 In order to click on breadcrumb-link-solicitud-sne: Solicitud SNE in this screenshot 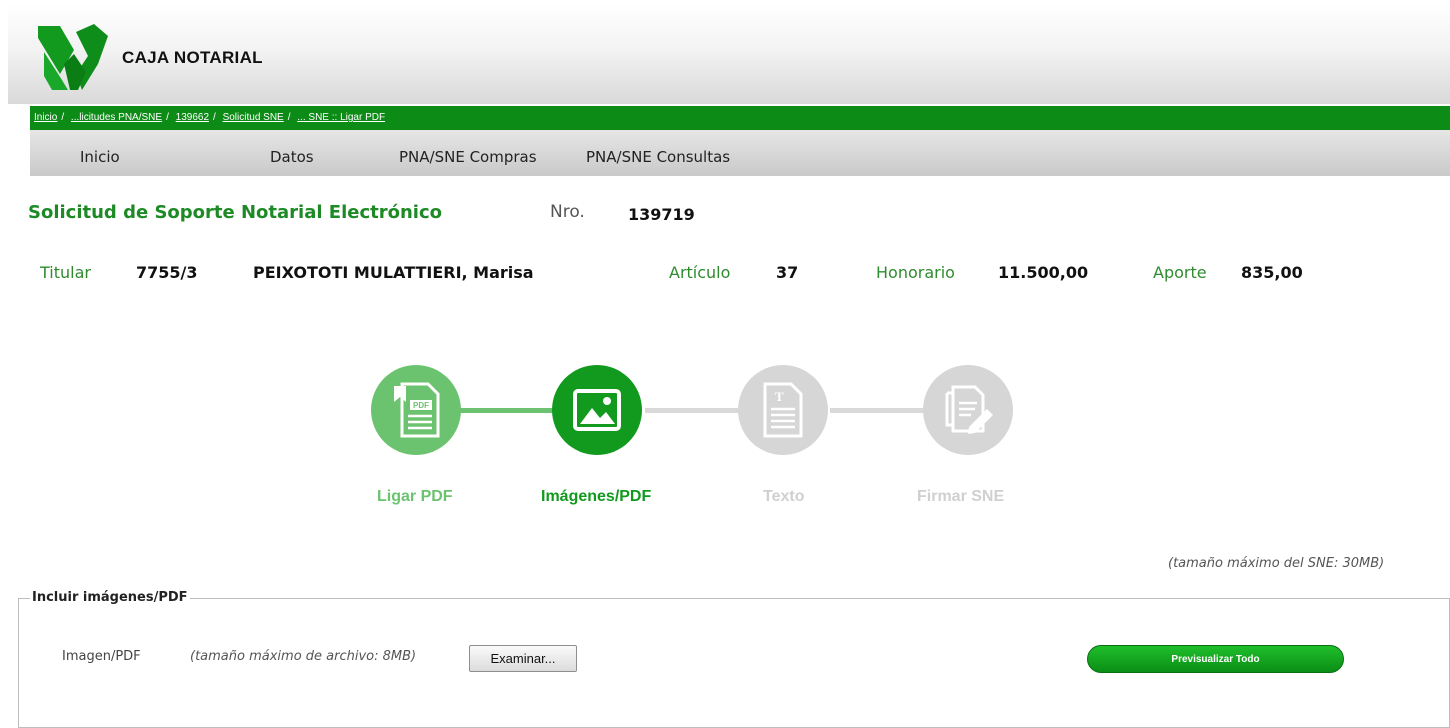, I will do `click(253, 117)`.